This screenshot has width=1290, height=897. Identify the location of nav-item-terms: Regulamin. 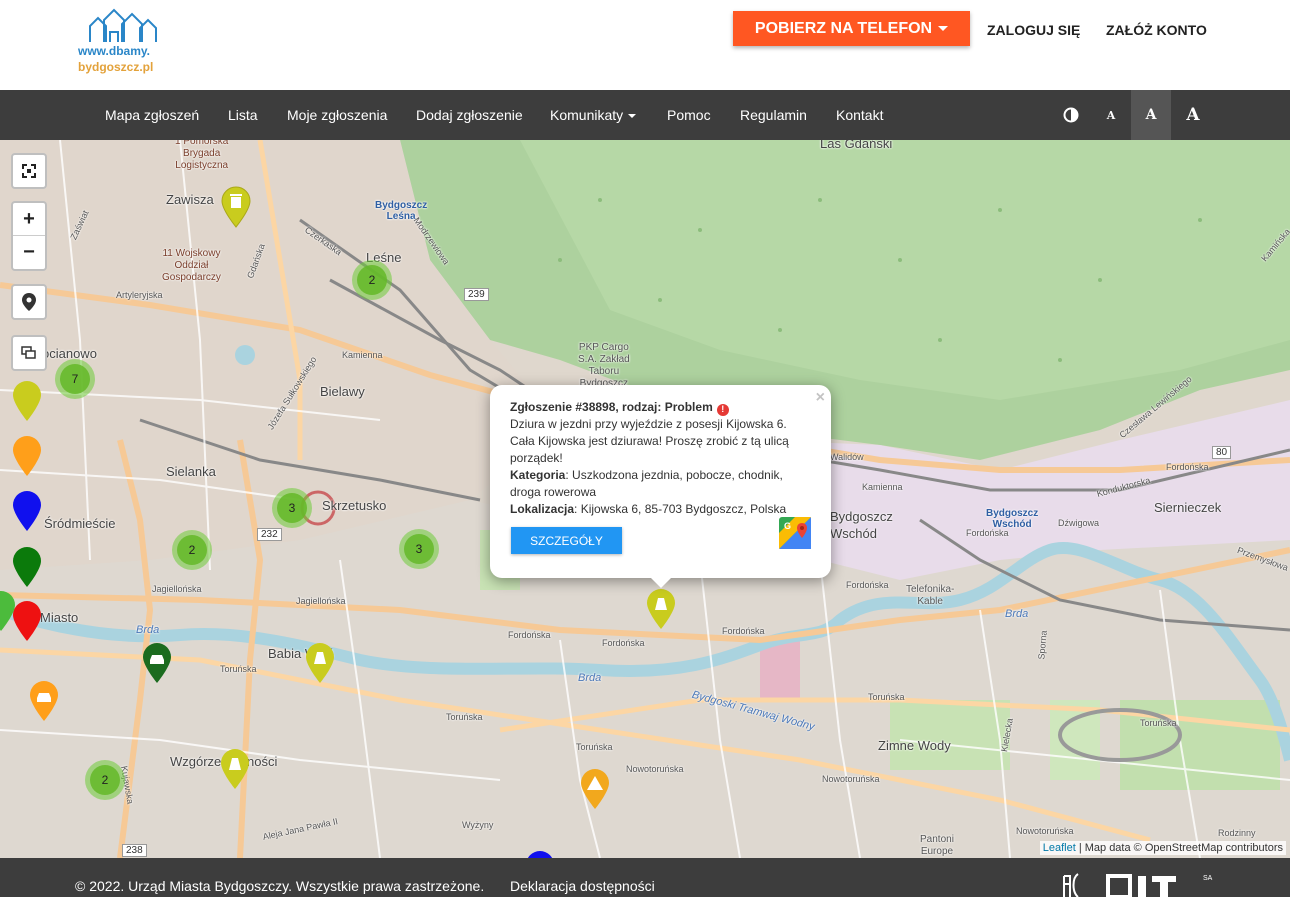
(773, 115).